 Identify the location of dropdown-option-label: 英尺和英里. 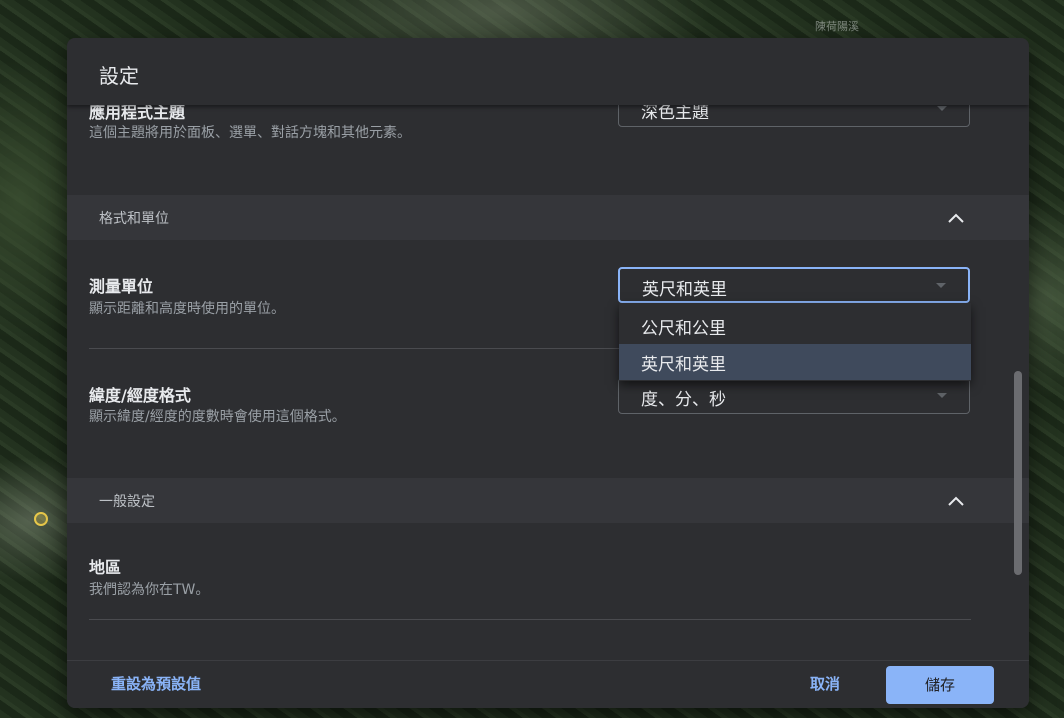
(683, 365).